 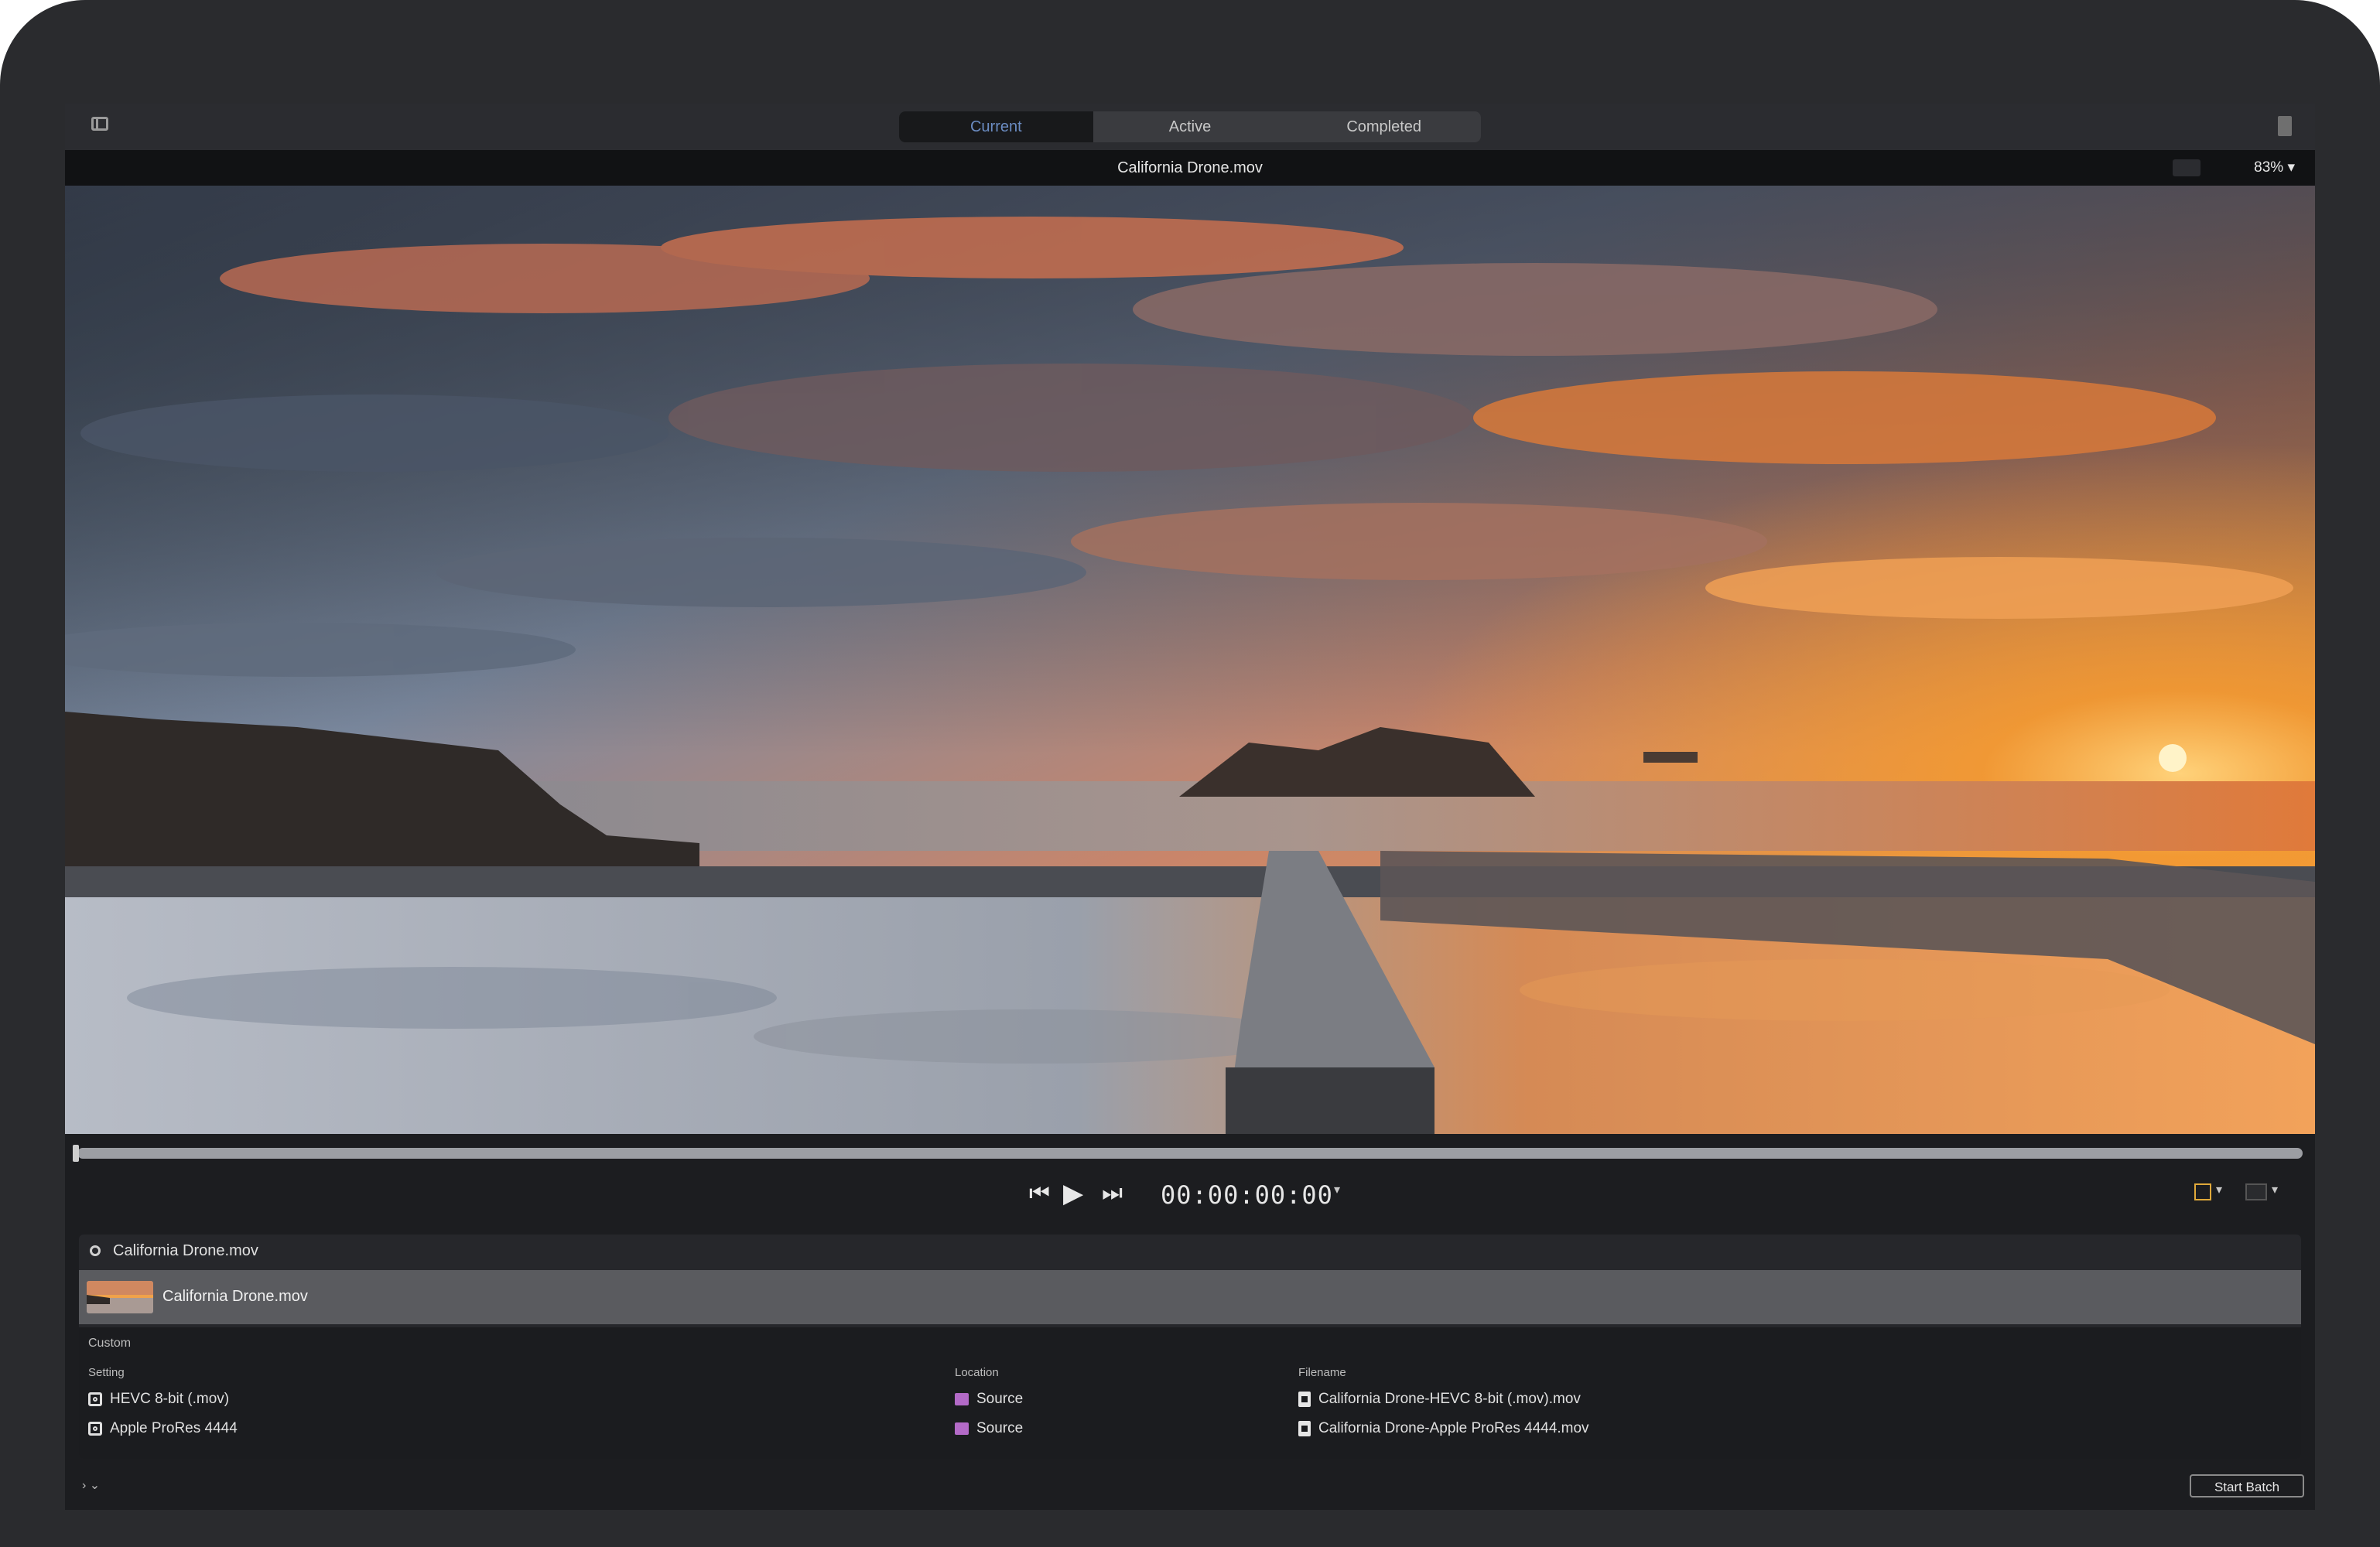 I want to click on batch-header: California Drone.mov, so click(x=1190, y=1251).